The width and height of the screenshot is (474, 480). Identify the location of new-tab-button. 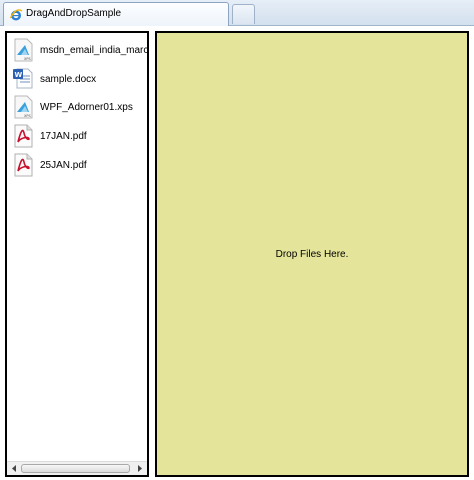
(243, 14).